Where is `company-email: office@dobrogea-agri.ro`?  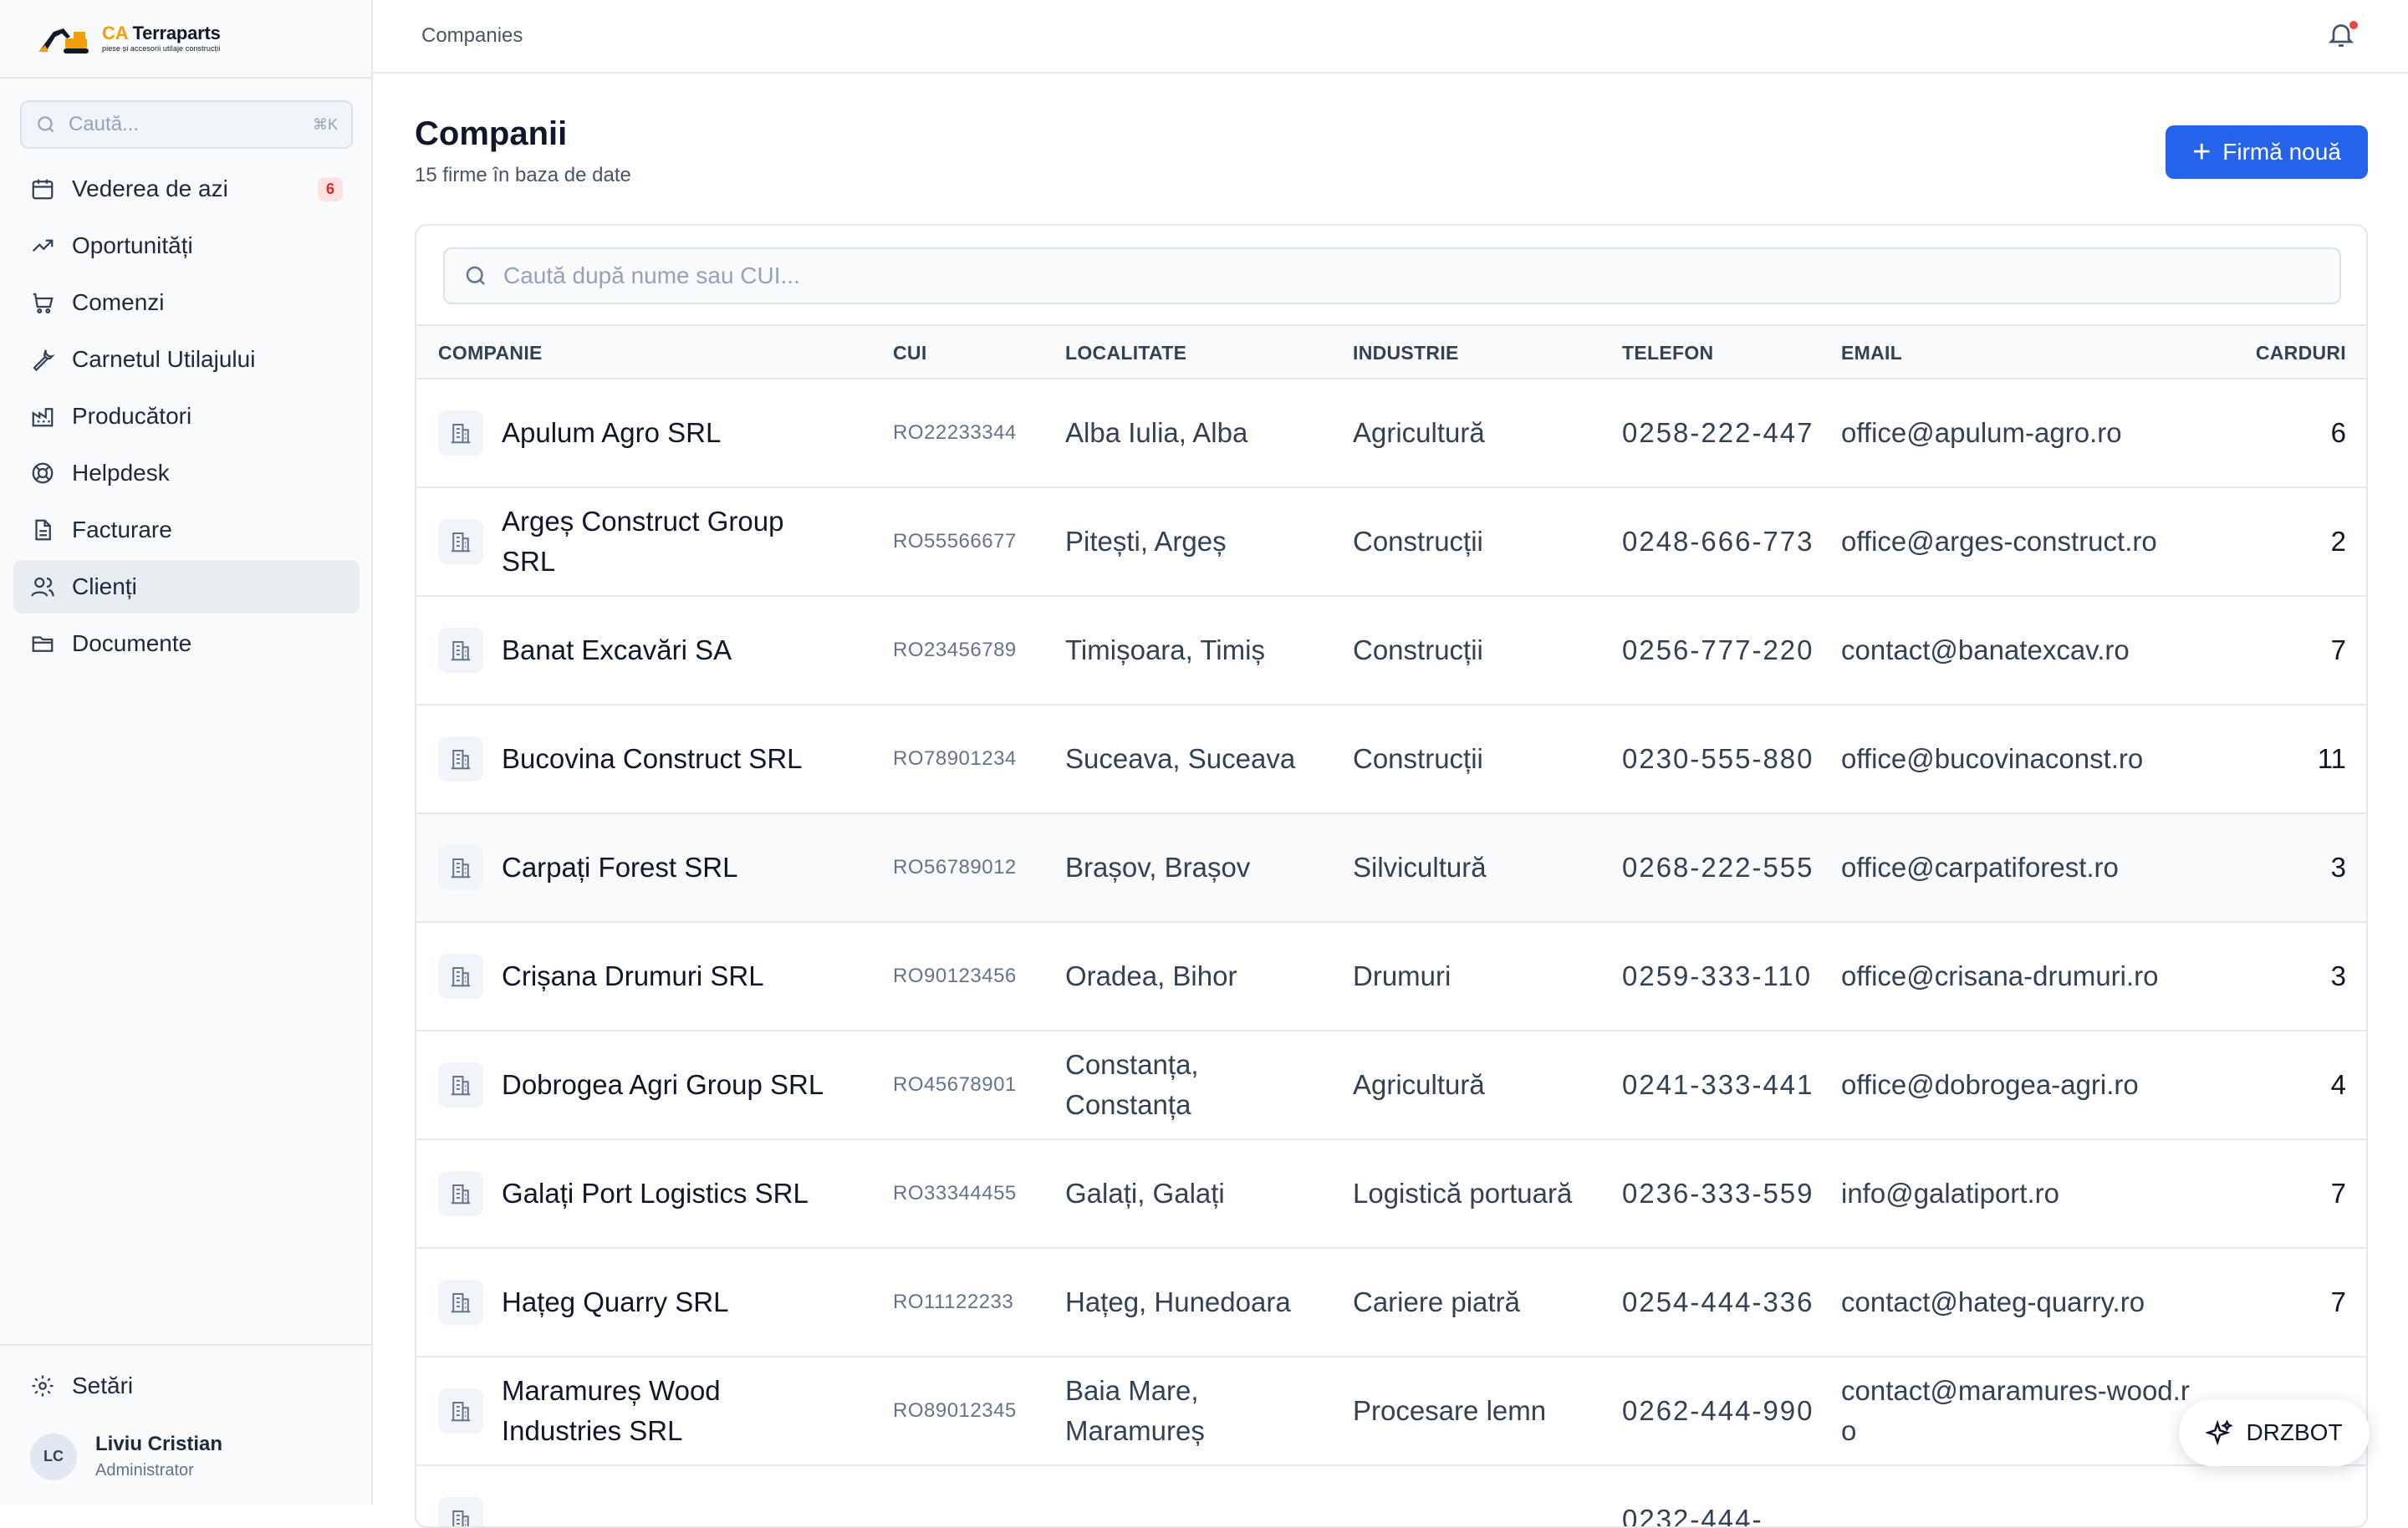 company-email: office@dobrogea-agri.ro is located at coordinates (2016, 1085).